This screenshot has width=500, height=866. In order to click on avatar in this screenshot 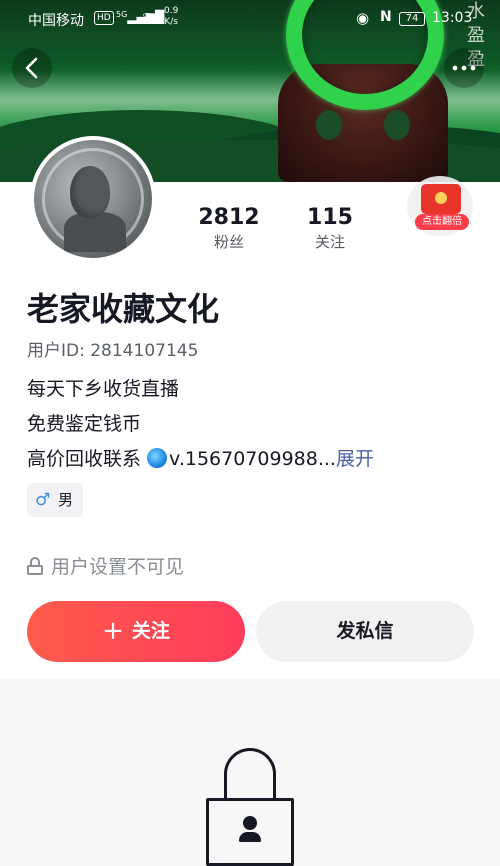, I will do `click(93, 199)`.